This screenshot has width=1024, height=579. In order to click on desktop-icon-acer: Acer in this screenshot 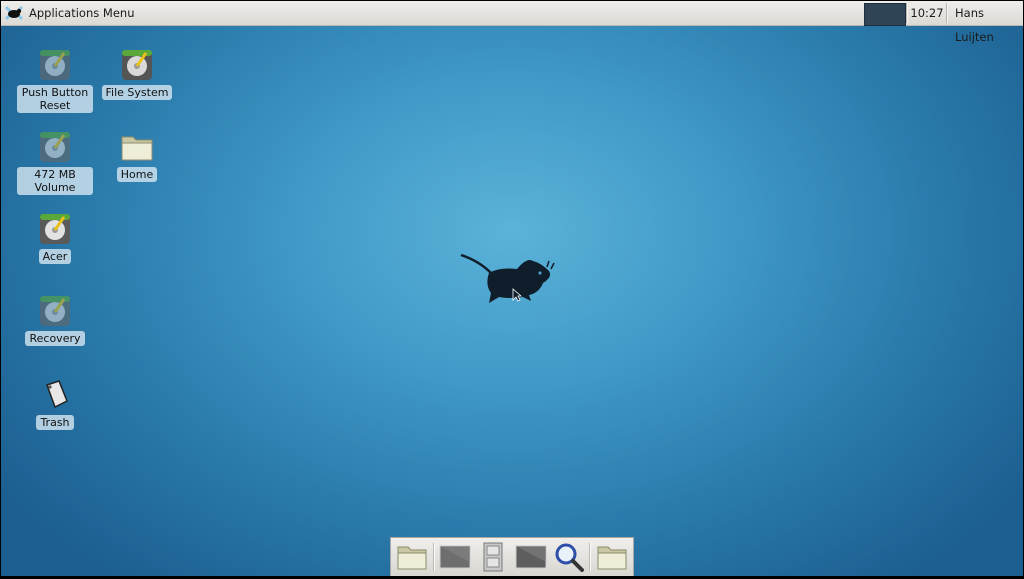, I will do `click(55, 237)`.